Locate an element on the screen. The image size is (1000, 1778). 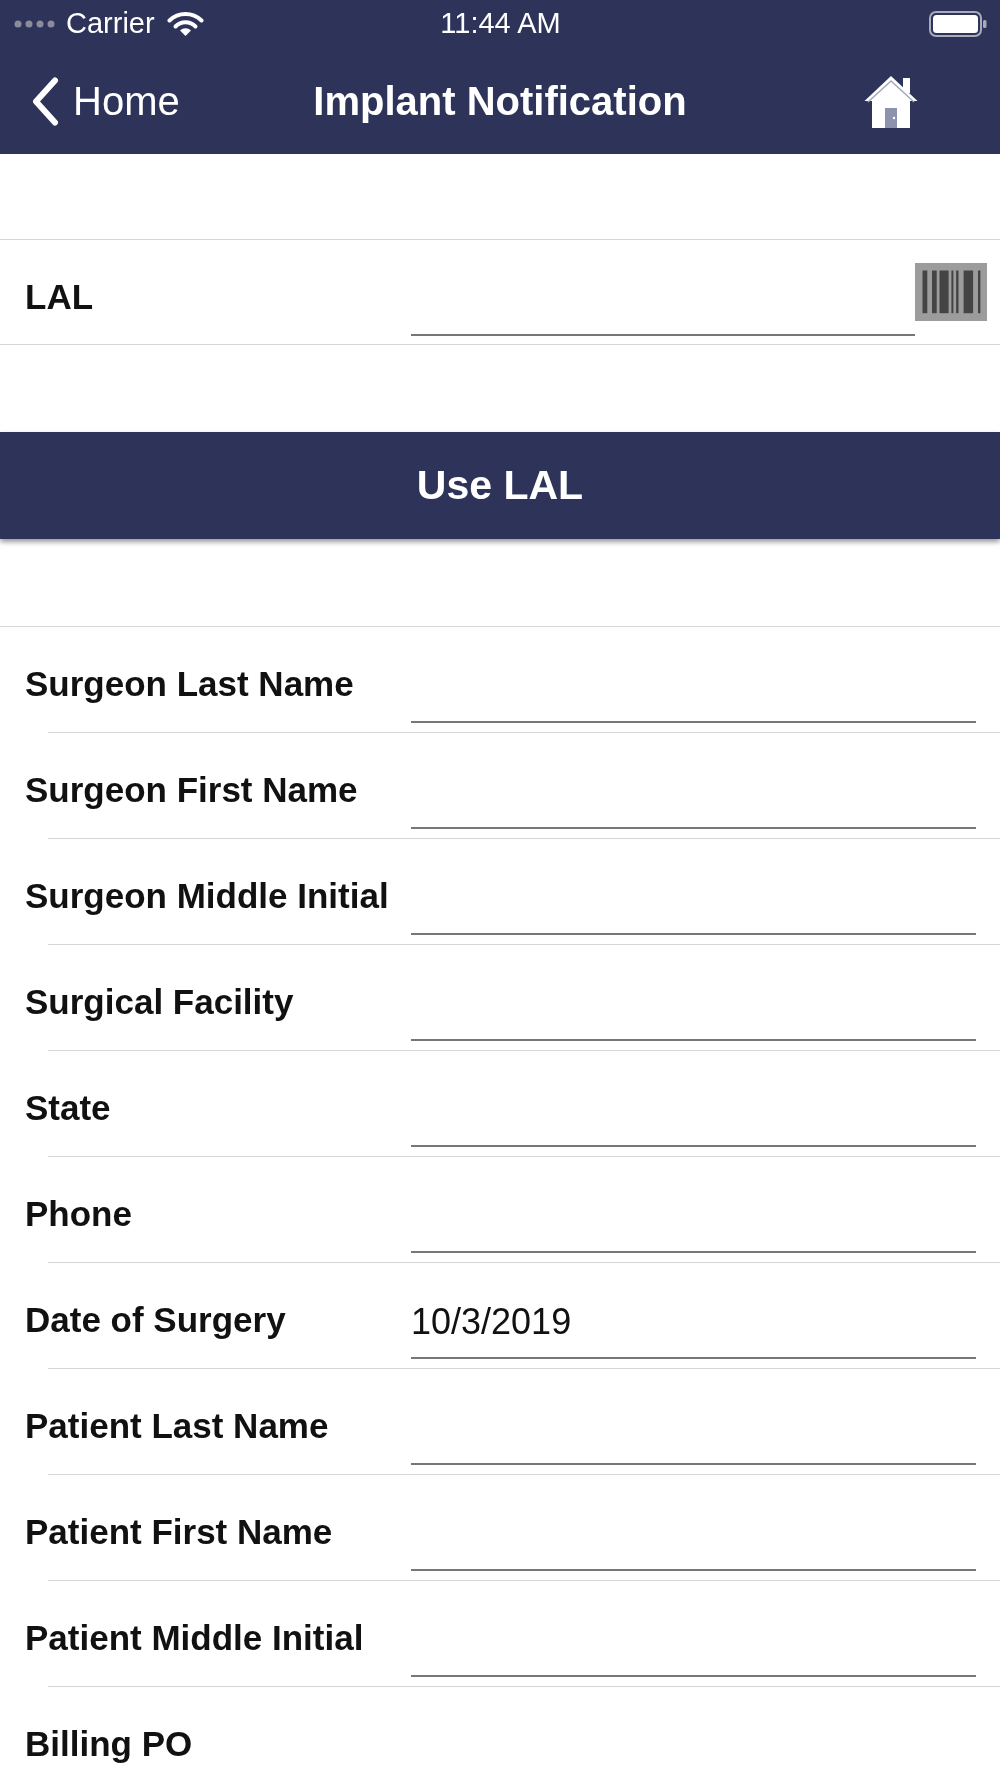
status-time: 11:44 AM is located at coordinates (500, 24).